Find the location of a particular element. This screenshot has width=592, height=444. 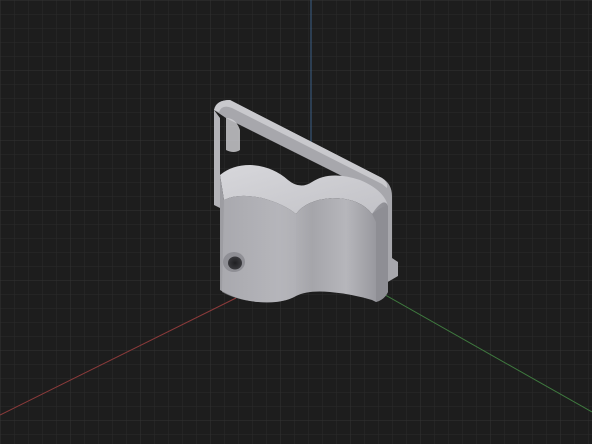

mounting-hole-inner is located at coordinates (235, 263).